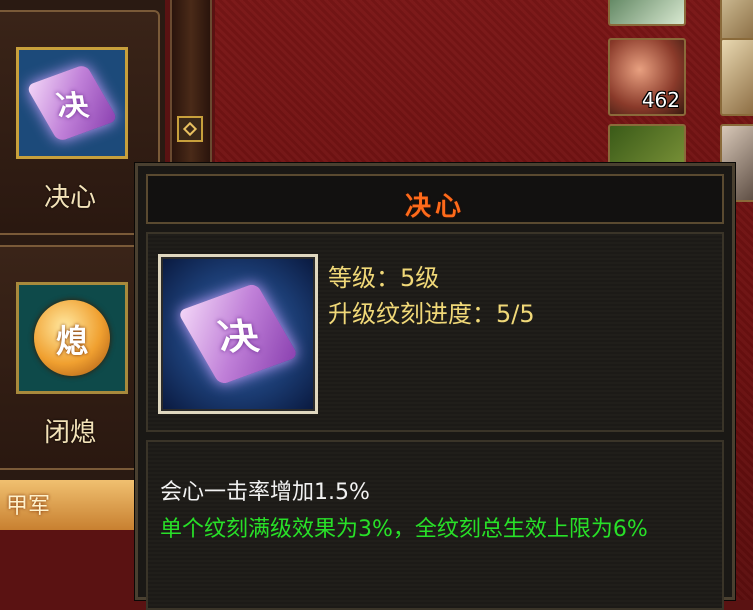 The height and width of the screenshot is (610, 753). I want to click on banner-text: 甲军, so click(28, 506).